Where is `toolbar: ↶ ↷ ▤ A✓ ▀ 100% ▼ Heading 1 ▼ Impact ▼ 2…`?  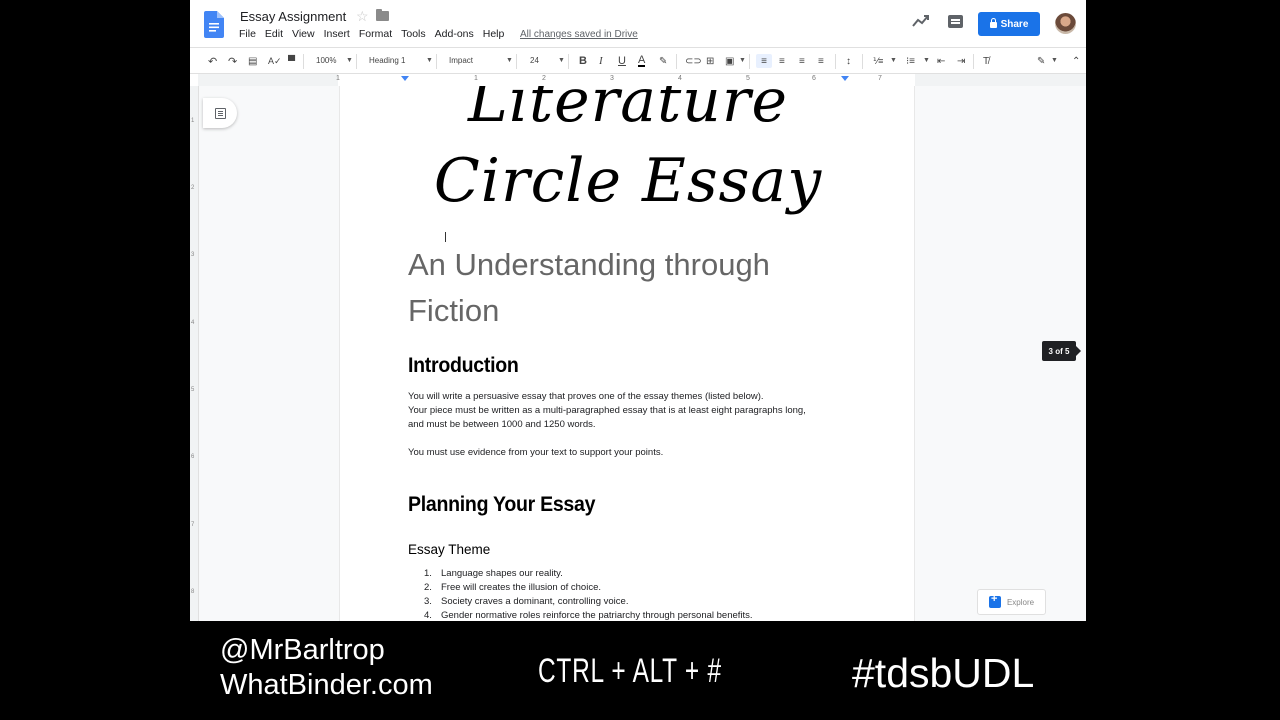
toolbar: ↶ ↷ ▤ A✓ ▀ 100% ▼ Heading 1 ▼ Impact ▼ 2… is located at coordinates (638, 60).